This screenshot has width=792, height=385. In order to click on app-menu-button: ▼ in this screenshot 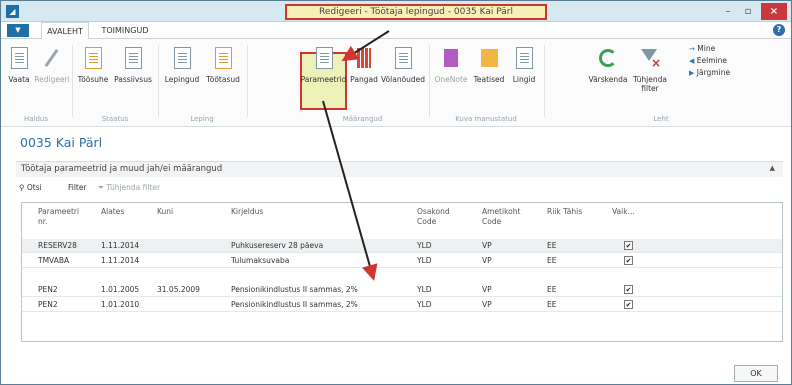, I will do `click(18, 30)`.